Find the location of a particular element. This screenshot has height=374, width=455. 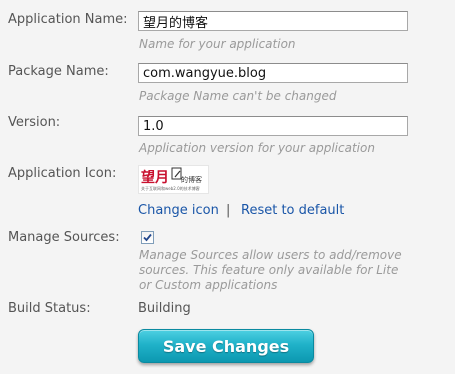

version-input is located at coordinates (273, 126).